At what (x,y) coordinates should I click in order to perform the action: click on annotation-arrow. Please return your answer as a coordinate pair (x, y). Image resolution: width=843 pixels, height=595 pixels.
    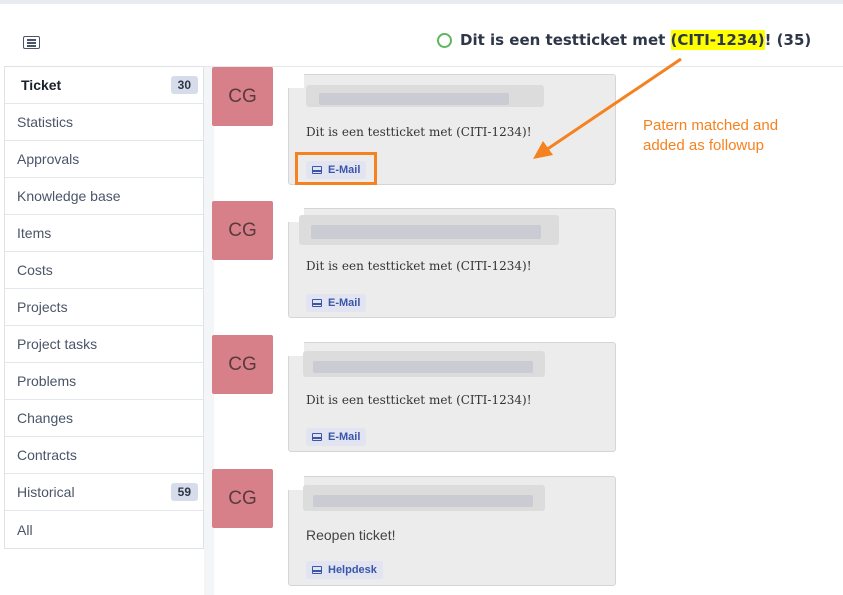
    Looking at the image, I should click on (607, 108).